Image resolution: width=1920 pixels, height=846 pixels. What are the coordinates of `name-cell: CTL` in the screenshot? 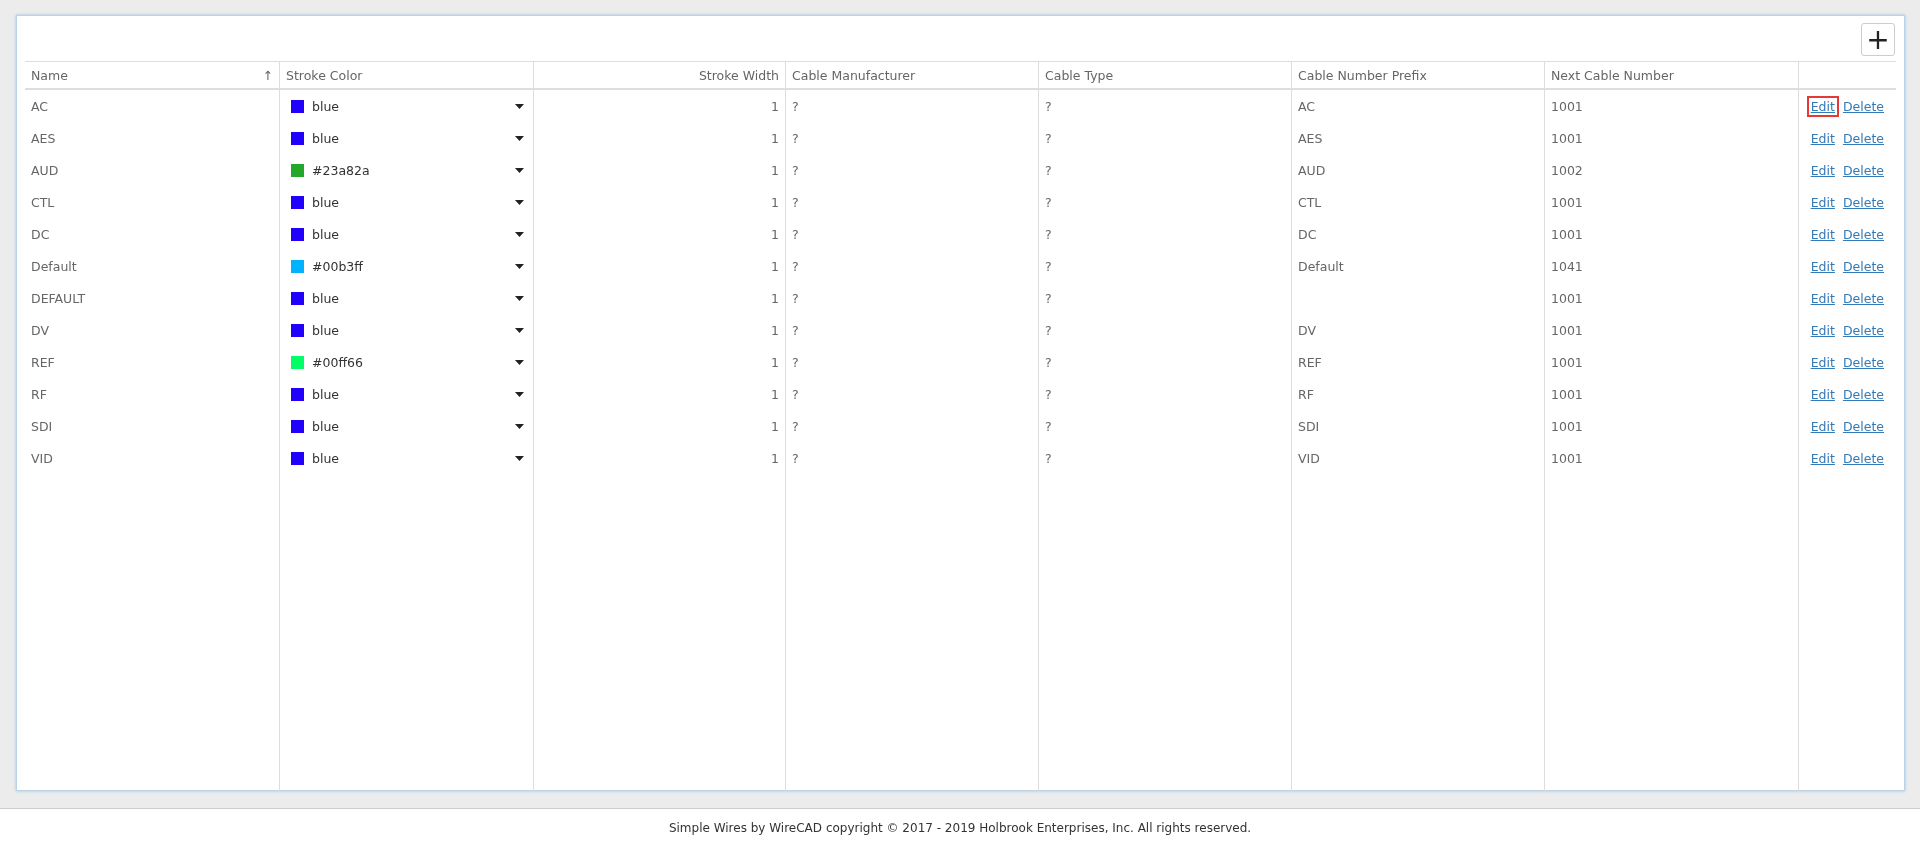 It's located at (43, 202).